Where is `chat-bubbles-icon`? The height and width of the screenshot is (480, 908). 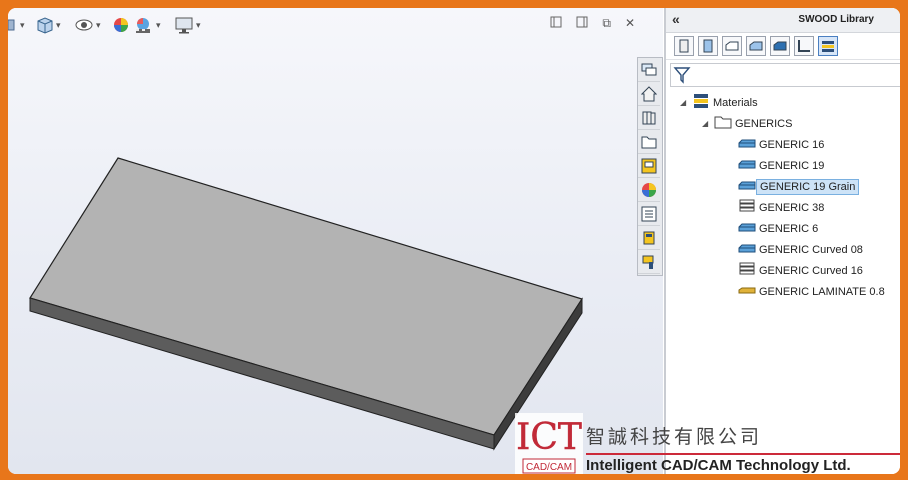
chat-bubbles-icon is located at coordinates (649, 69).